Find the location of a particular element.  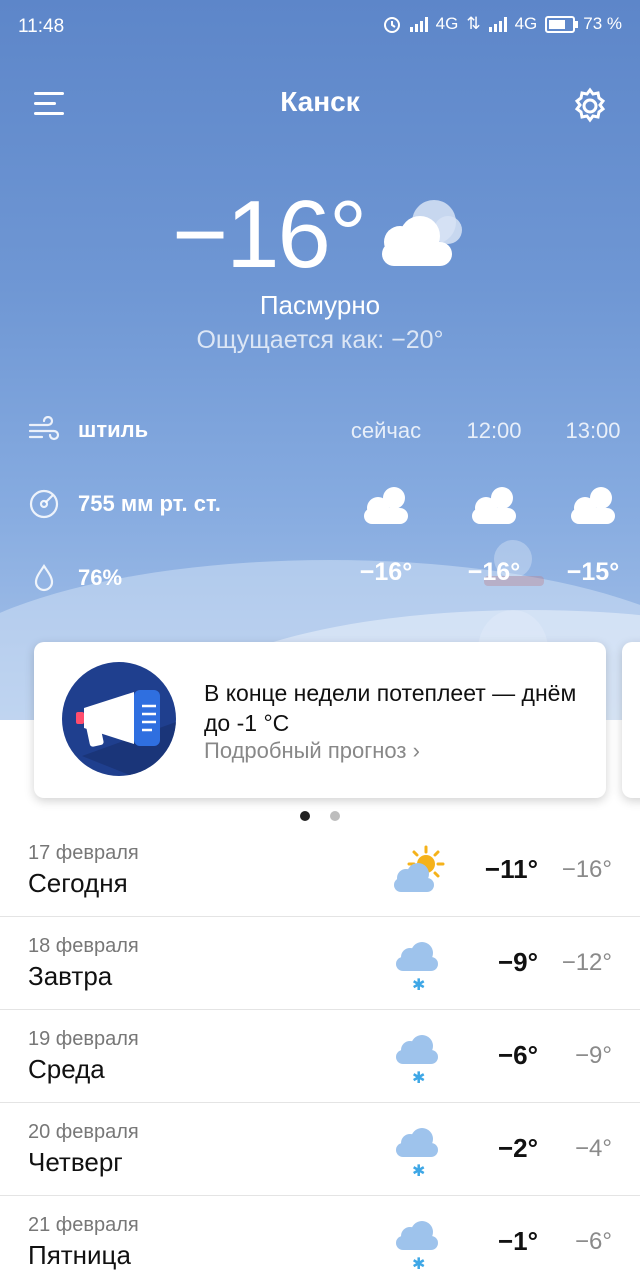

day-name: Завтра is located at coordinates (70, 976).